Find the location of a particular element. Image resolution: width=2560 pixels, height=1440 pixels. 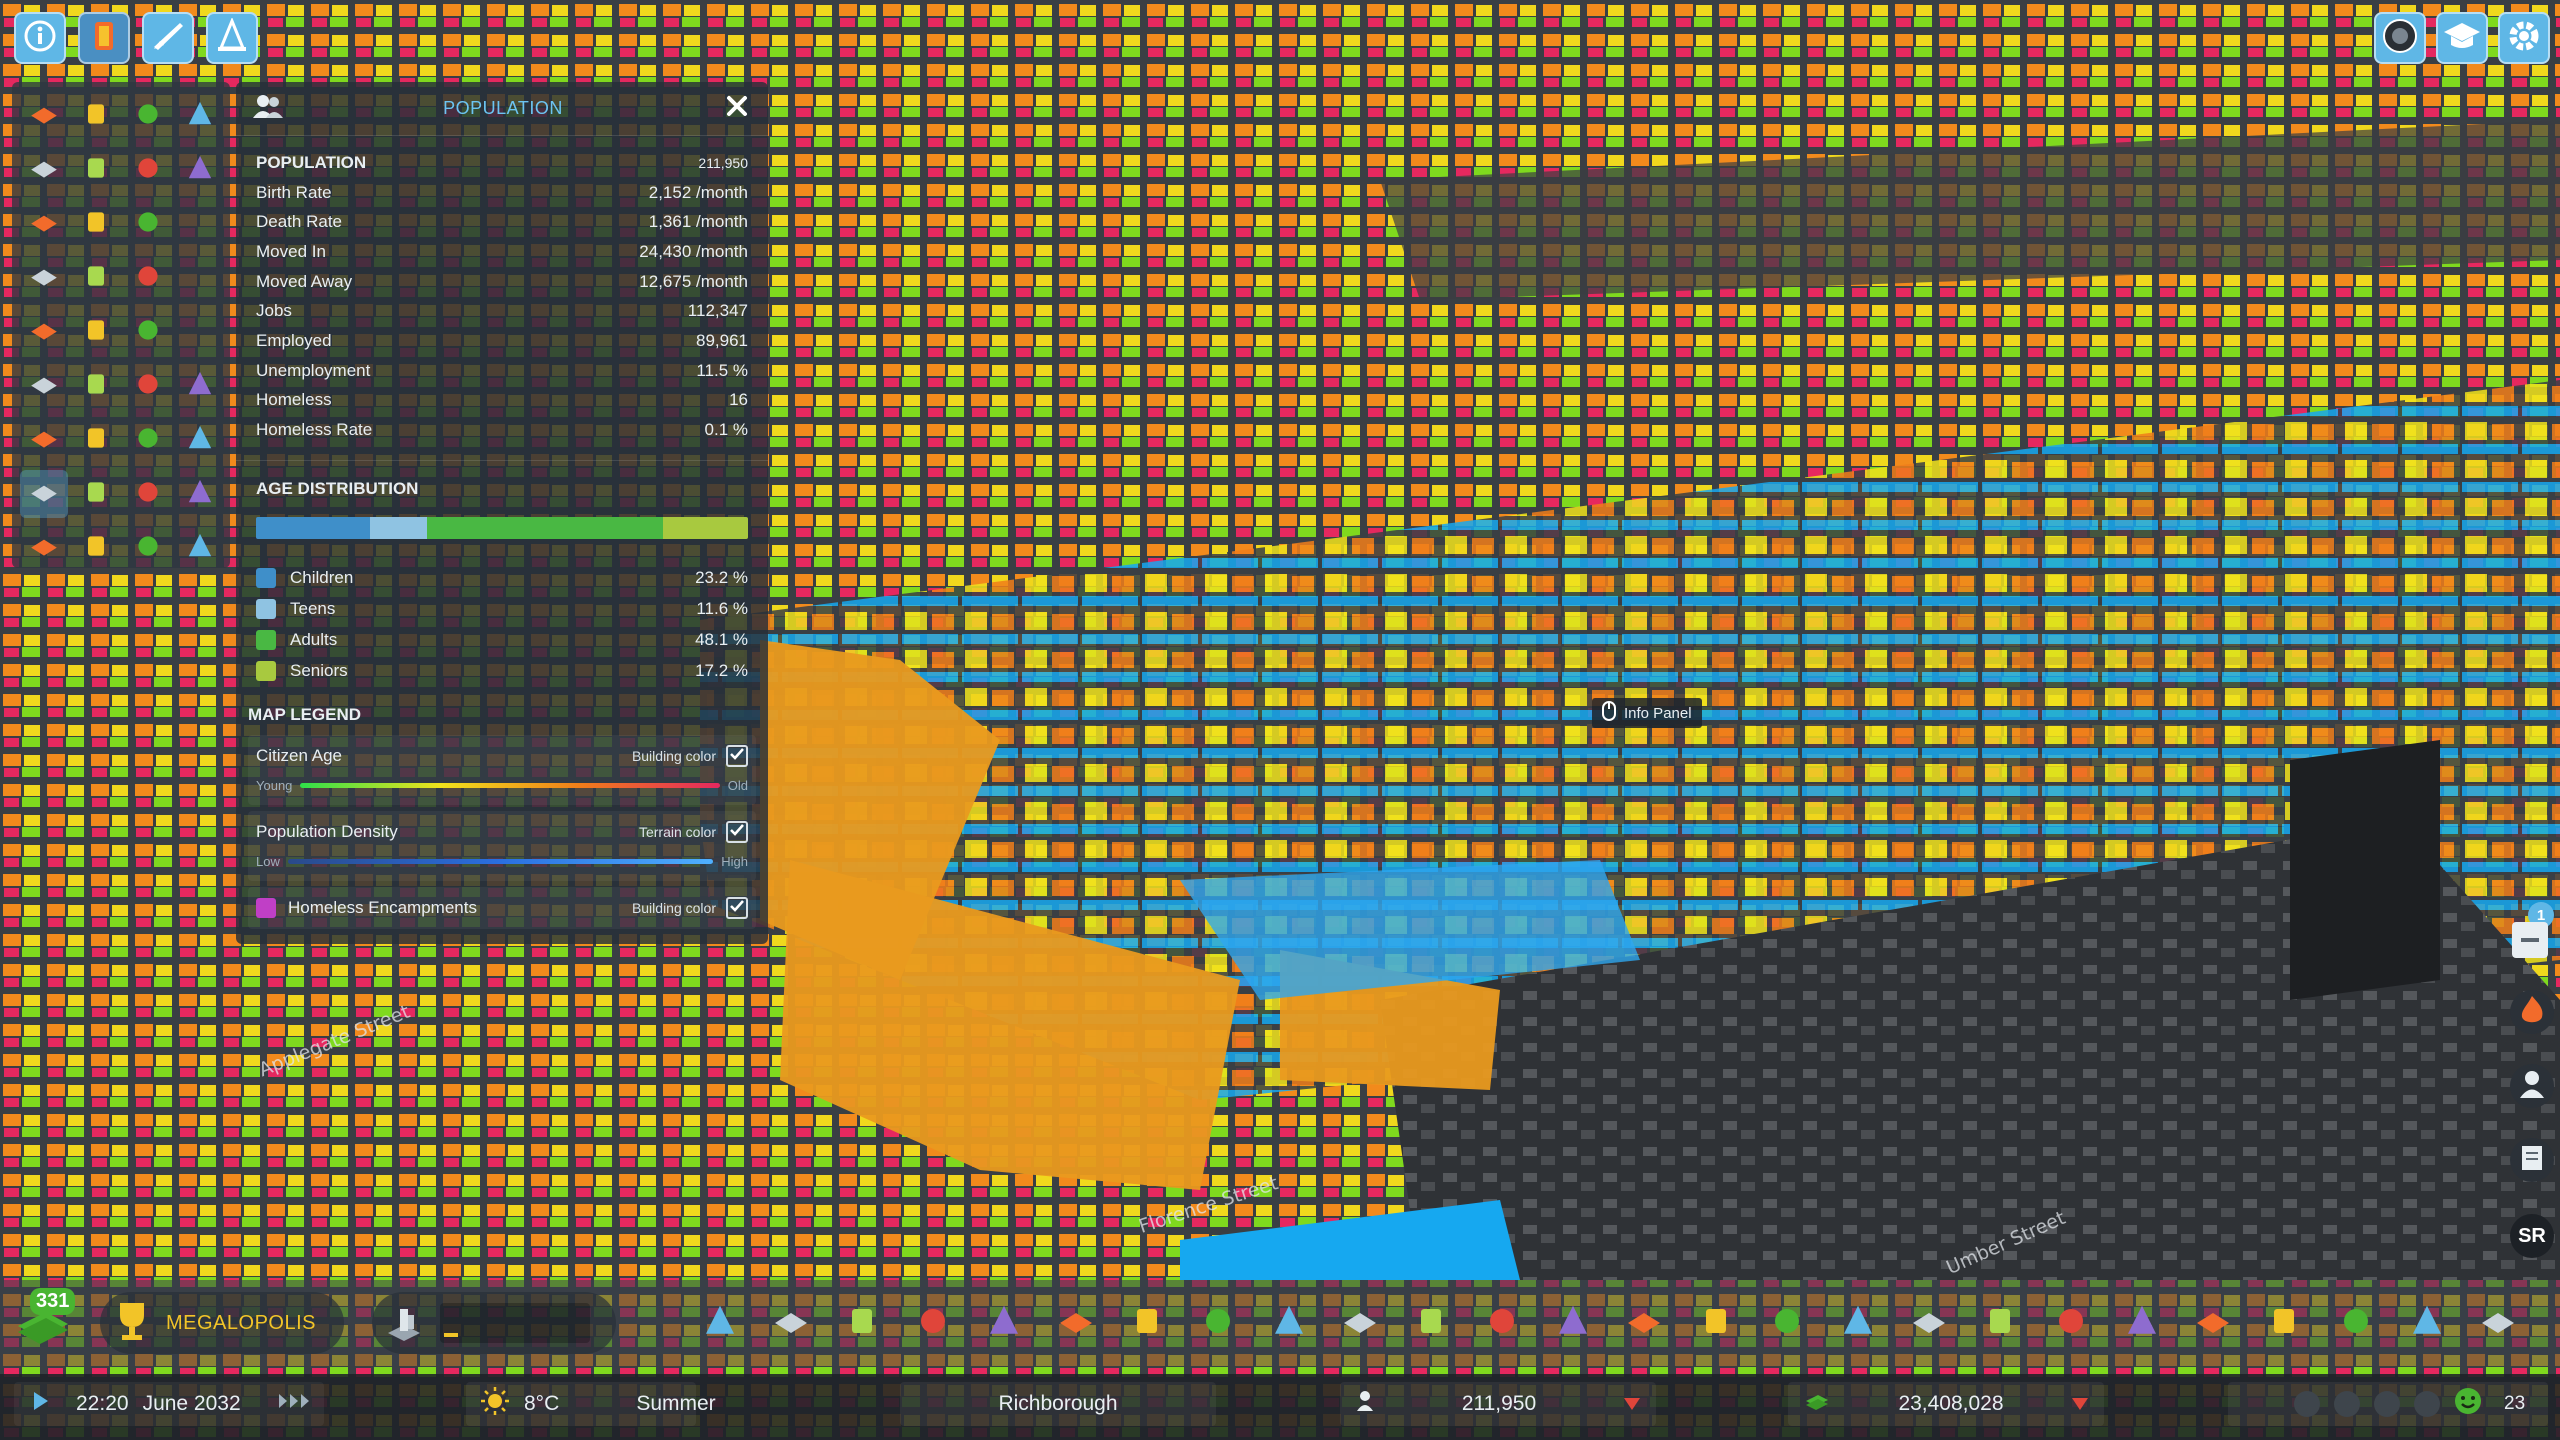

police-tool-button is located at coordinates (1431, 1323).